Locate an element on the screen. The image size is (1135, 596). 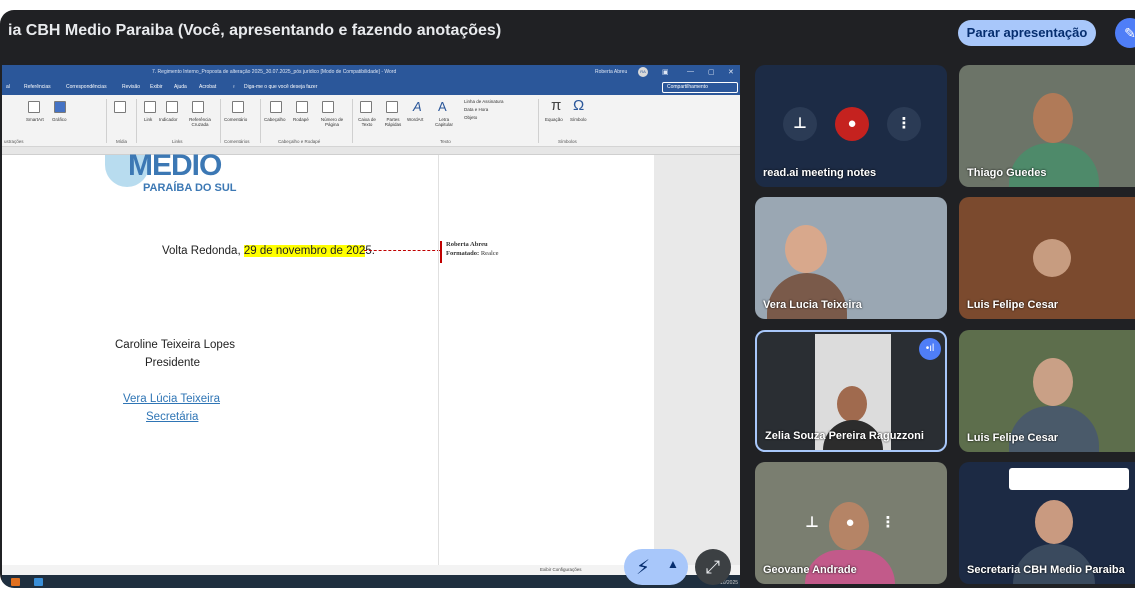
wordart-icon: A is located at coordinates (417, 106).